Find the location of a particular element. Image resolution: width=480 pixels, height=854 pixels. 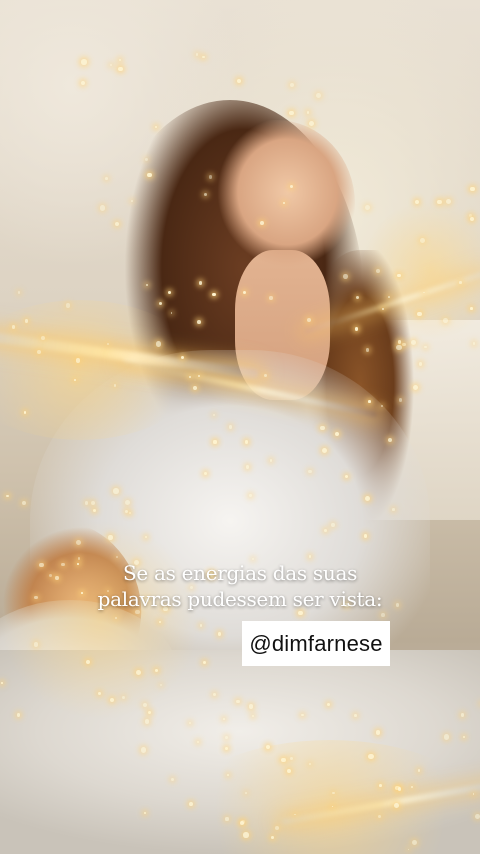

caption-line-2: palavras pudessem ser vista: is located at coordinates (240, 599).